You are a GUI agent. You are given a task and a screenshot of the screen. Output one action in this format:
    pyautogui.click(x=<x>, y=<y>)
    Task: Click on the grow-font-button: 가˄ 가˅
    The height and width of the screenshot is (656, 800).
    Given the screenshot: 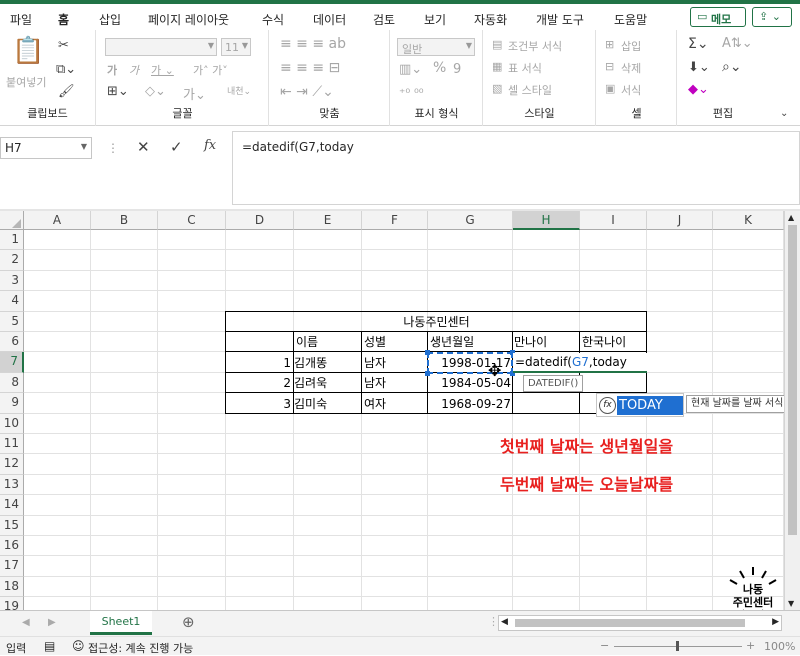 What is the action you would take?
    pyautogui.click(x=210, y=70)
    